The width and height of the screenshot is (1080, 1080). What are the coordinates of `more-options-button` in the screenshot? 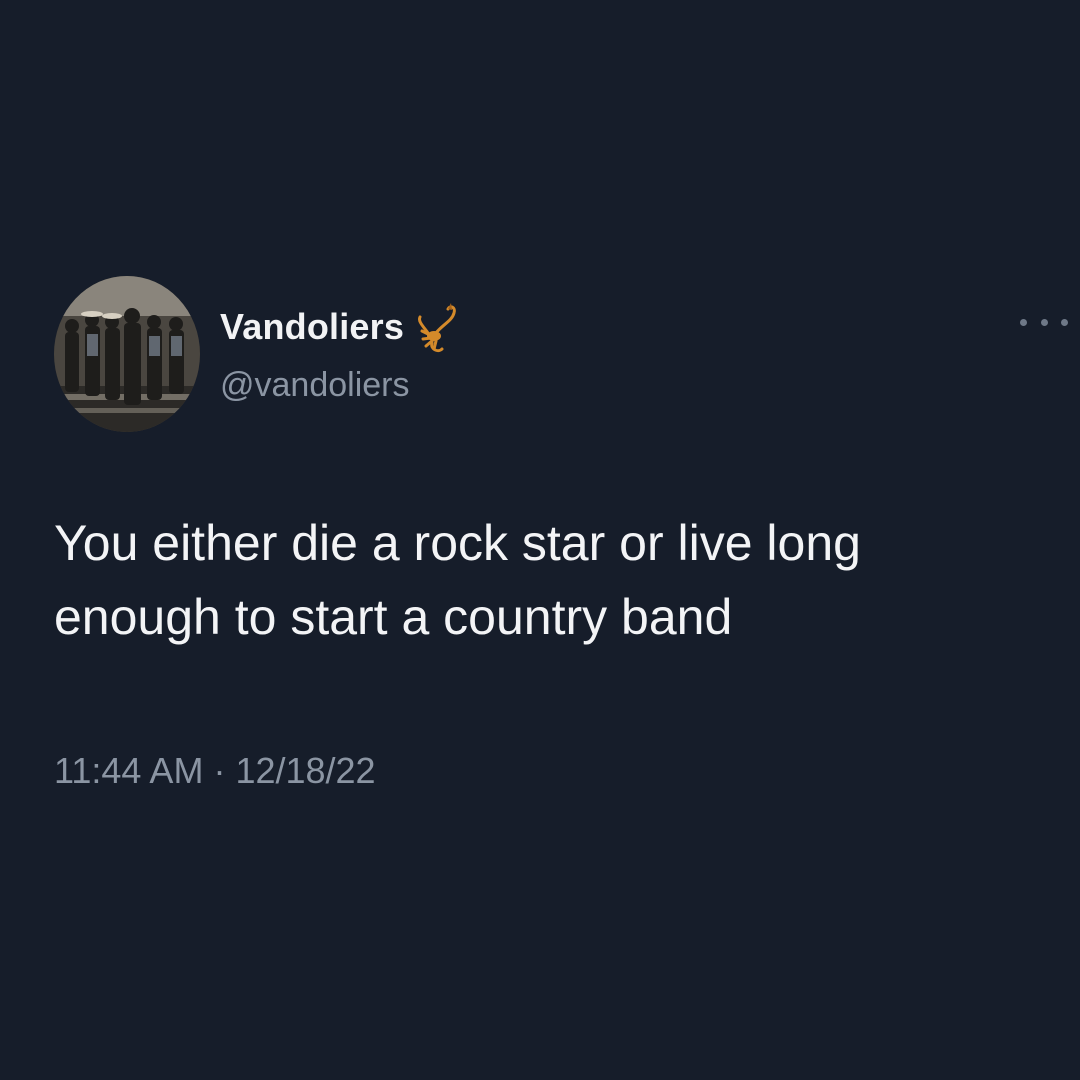 It's located at (1044, 322).